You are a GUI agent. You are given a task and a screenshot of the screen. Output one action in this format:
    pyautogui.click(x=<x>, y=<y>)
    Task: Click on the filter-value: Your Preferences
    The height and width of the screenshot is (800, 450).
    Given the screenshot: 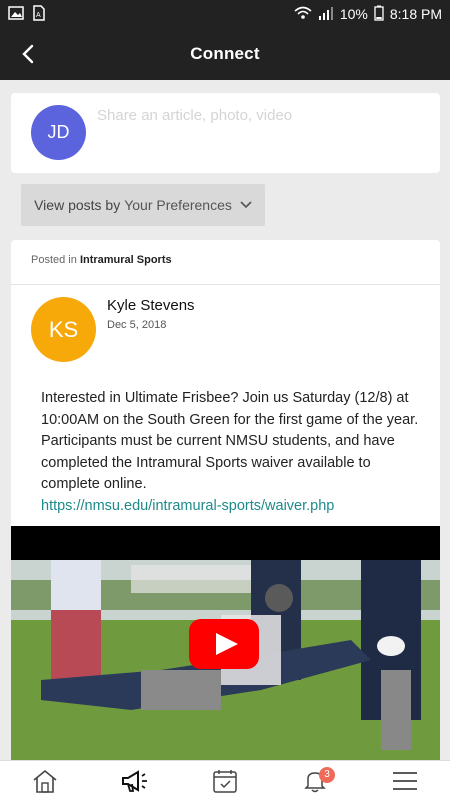 What is the action you would take?
    pyautogui.click(x=178, y=205)
    